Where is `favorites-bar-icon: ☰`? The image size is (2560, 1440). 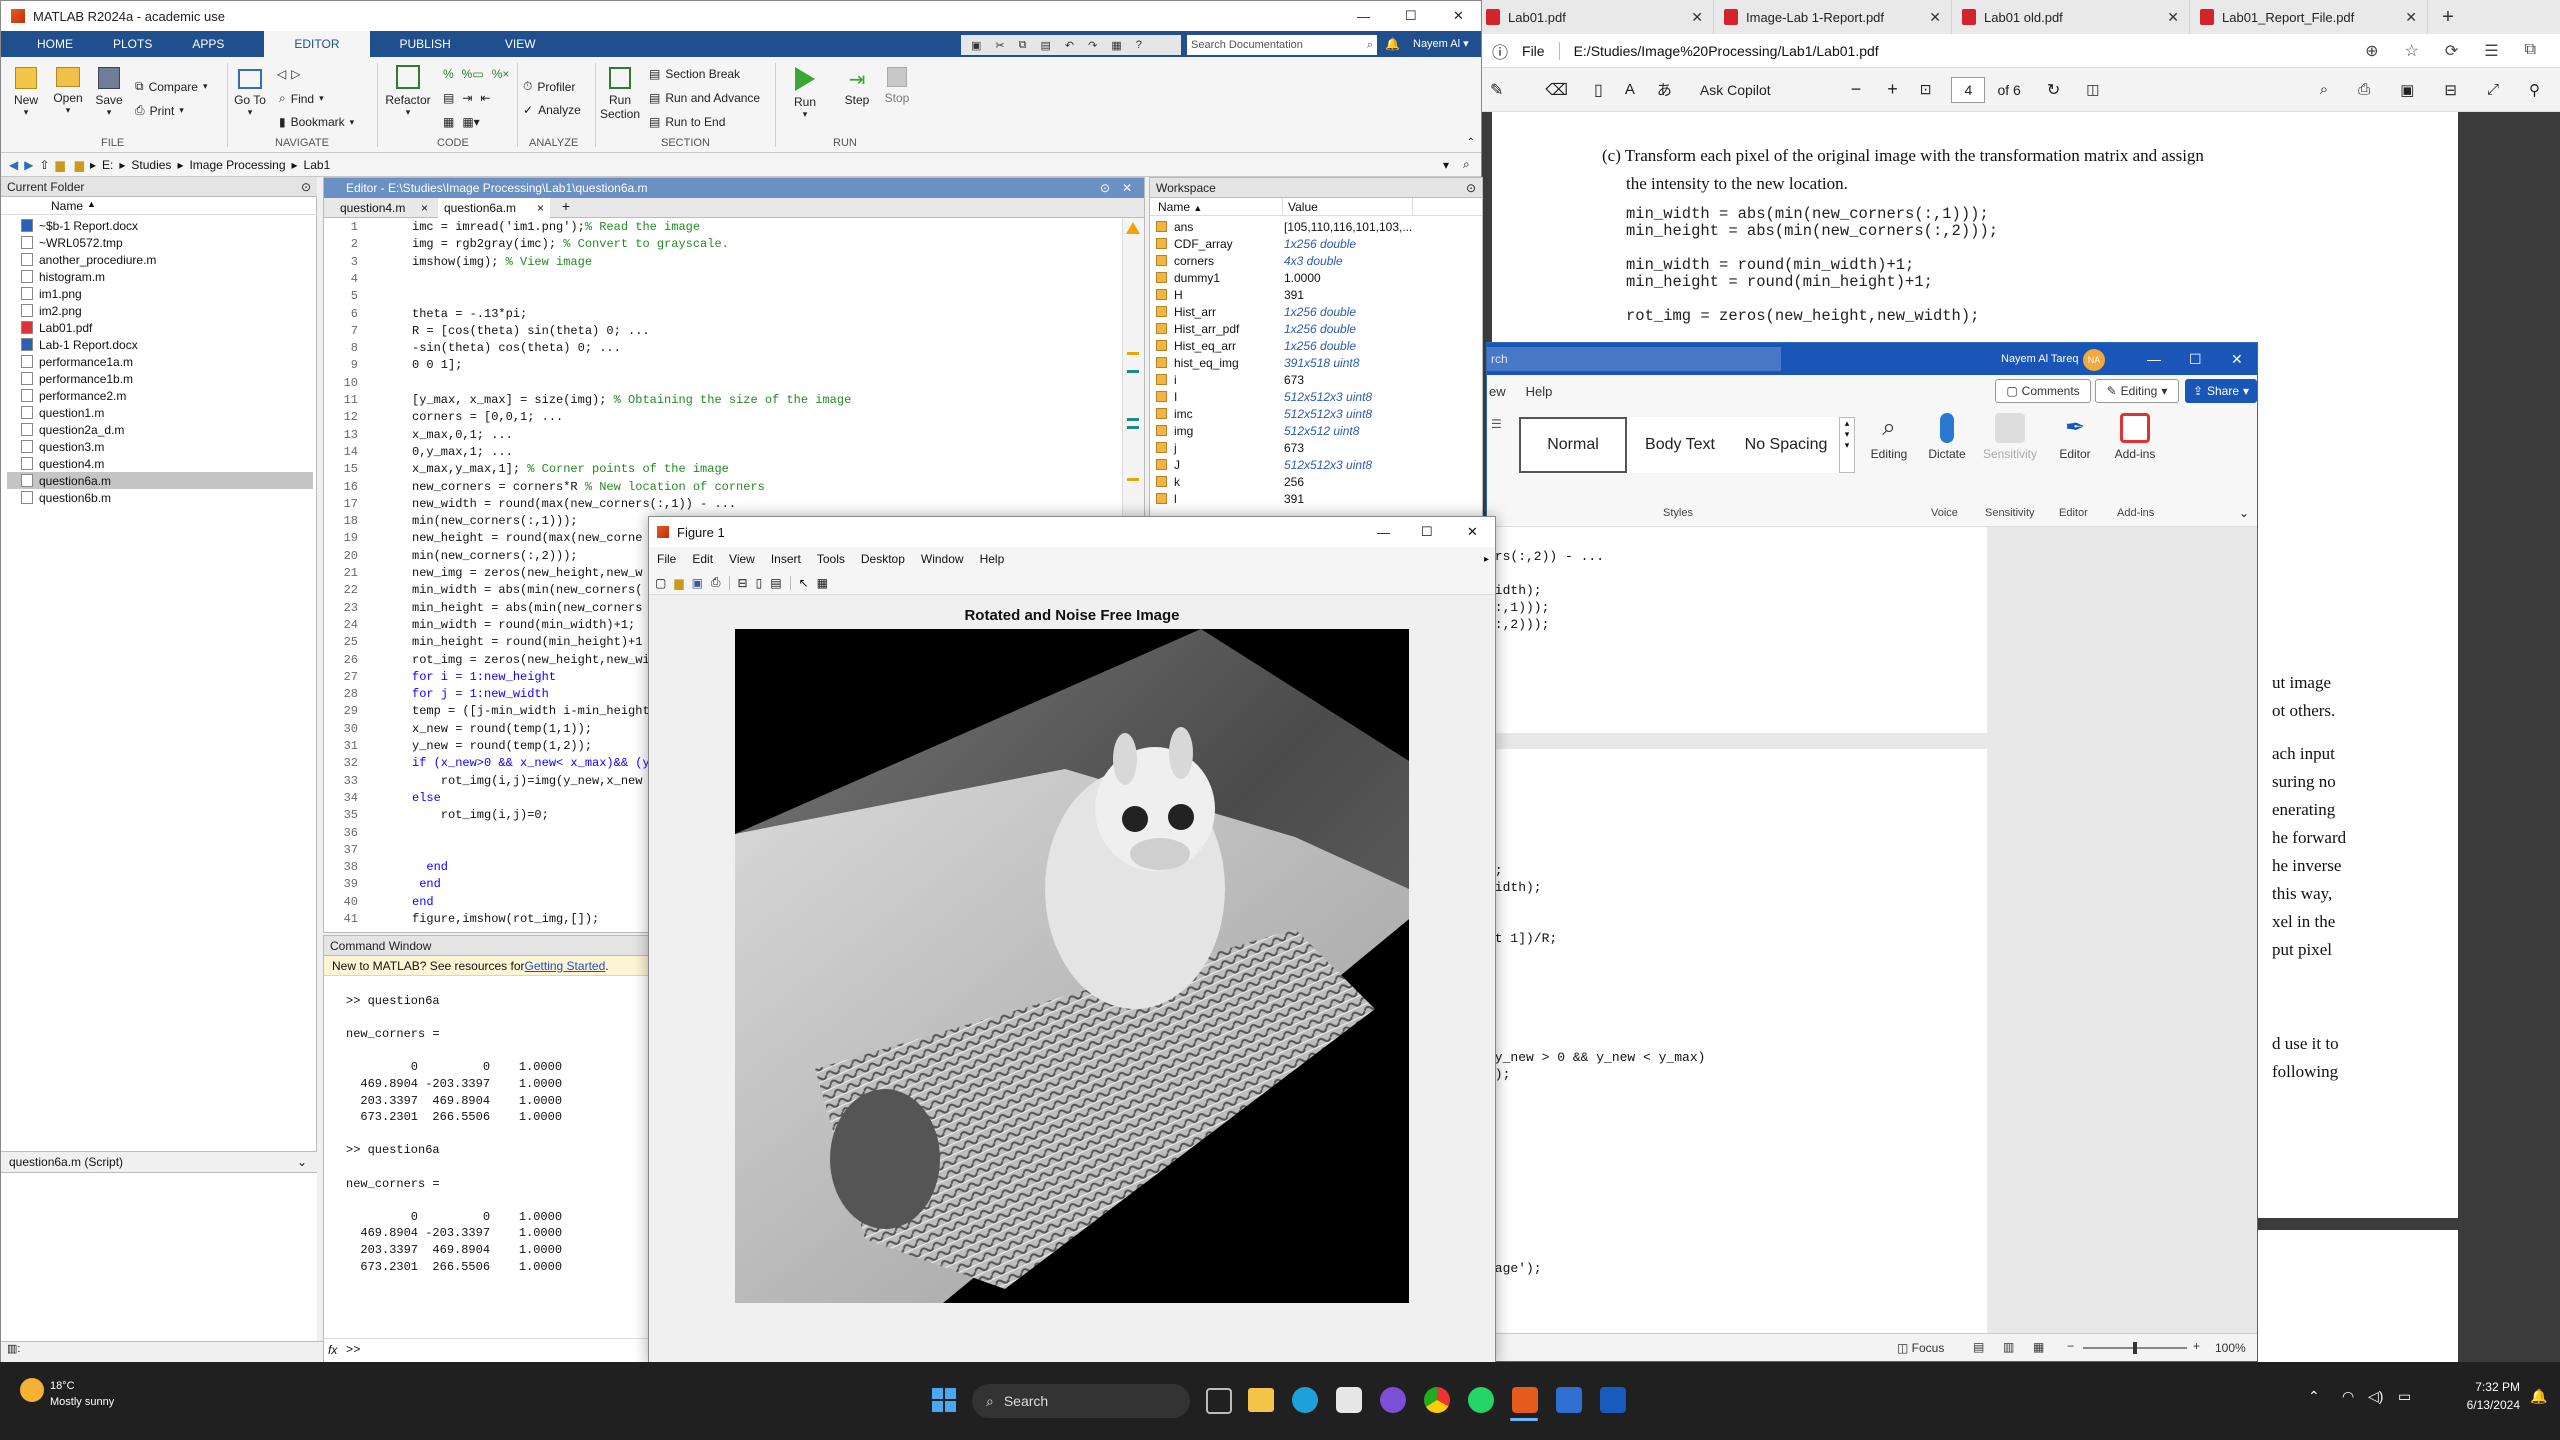
favorites-bar-icon: ☰ is located at coordinates (2491, 51).